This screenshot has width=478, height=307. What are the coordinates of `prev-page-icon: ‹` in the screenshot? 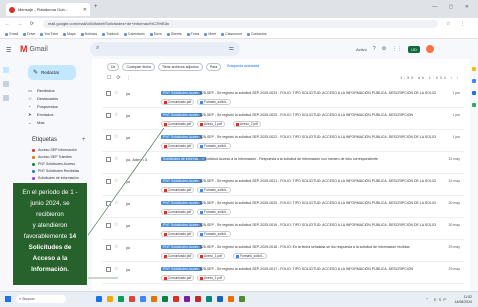 It's located at (452, 78).